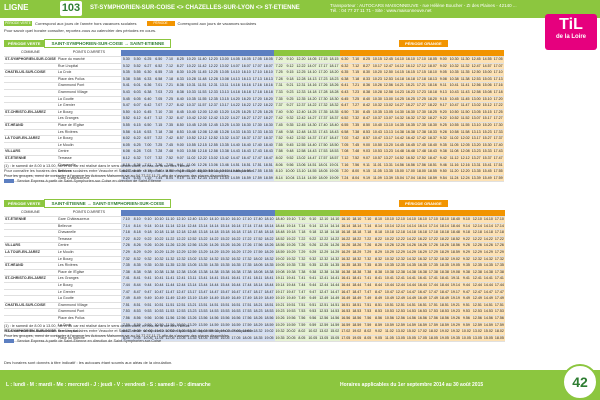  I want to click on time-cell: 12.20, so click(301, 60).